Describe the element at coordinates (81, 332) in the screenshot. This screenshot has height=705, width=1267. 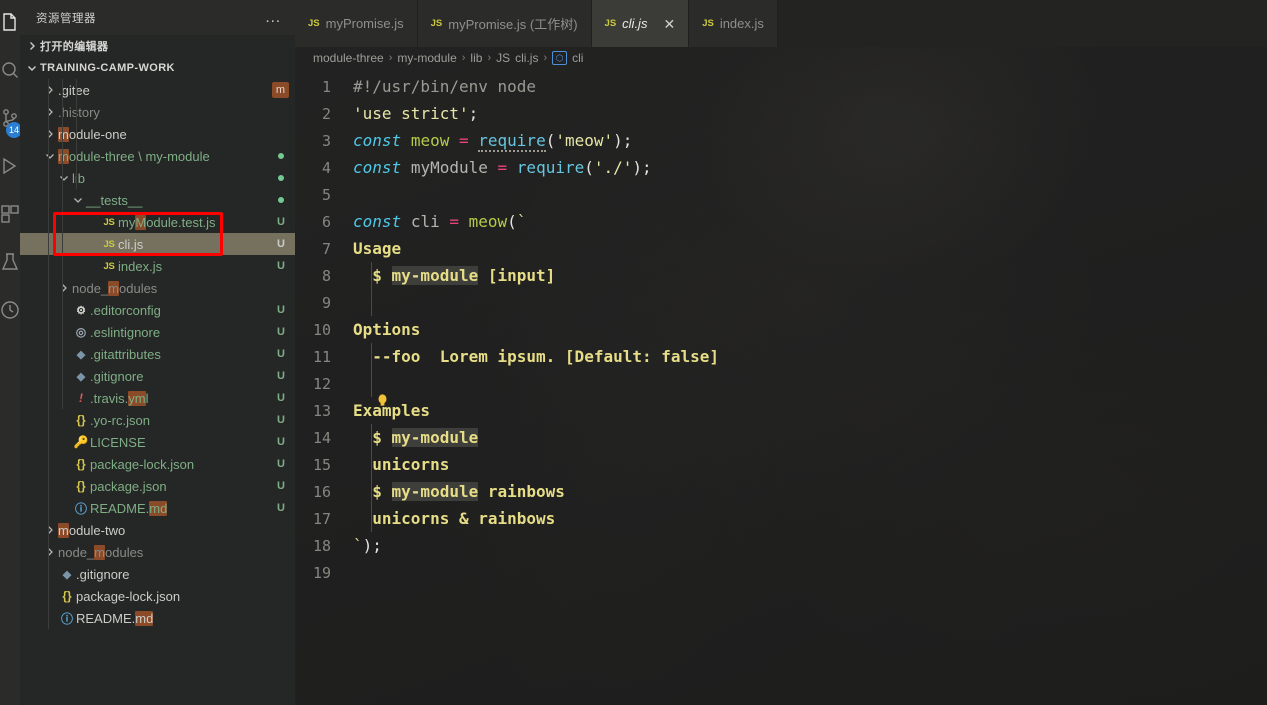
I see `circle-icon: ◎` at that location.